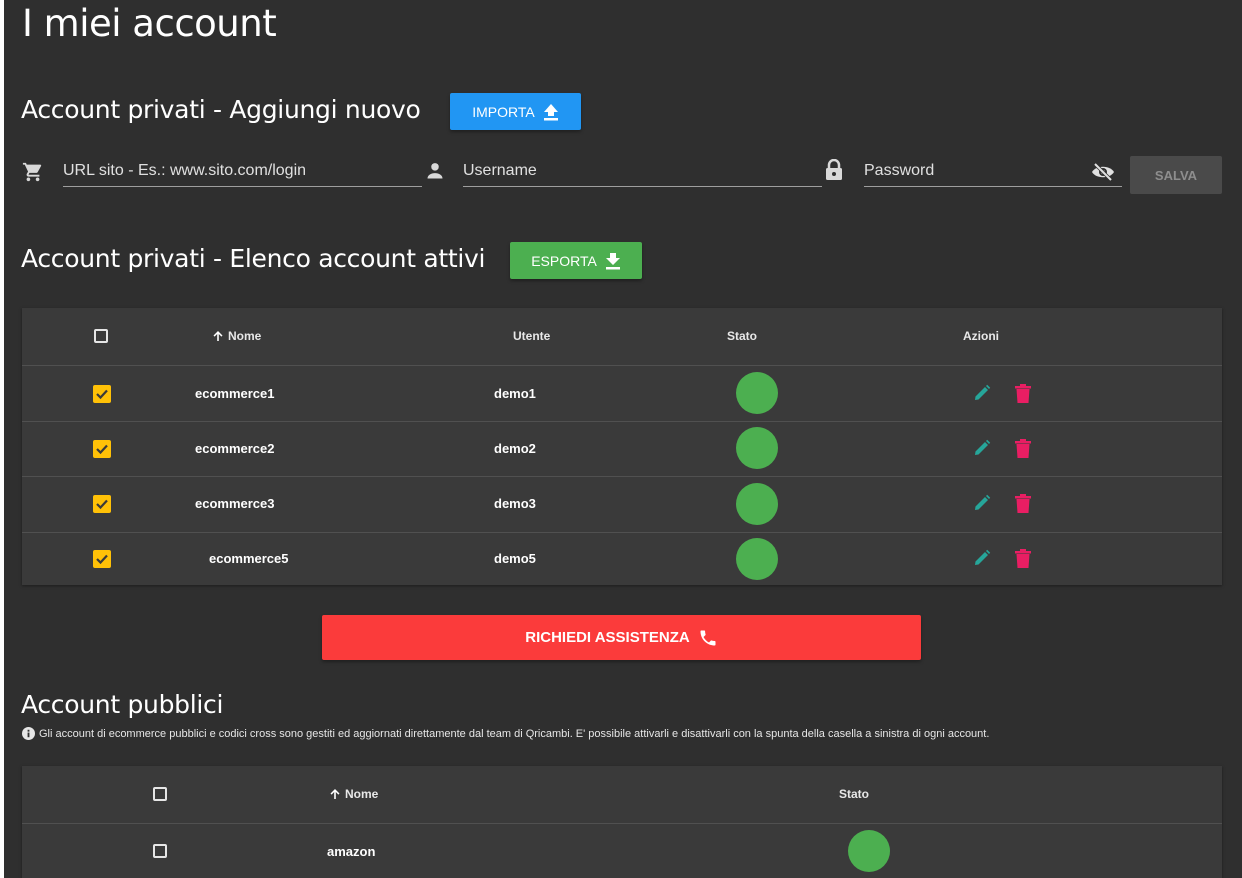 This screenshot has width=1242, height=878. Describe the element at coordinates (503, 111) in the screenshot. I see `import-label: IMPORTA` at that location.